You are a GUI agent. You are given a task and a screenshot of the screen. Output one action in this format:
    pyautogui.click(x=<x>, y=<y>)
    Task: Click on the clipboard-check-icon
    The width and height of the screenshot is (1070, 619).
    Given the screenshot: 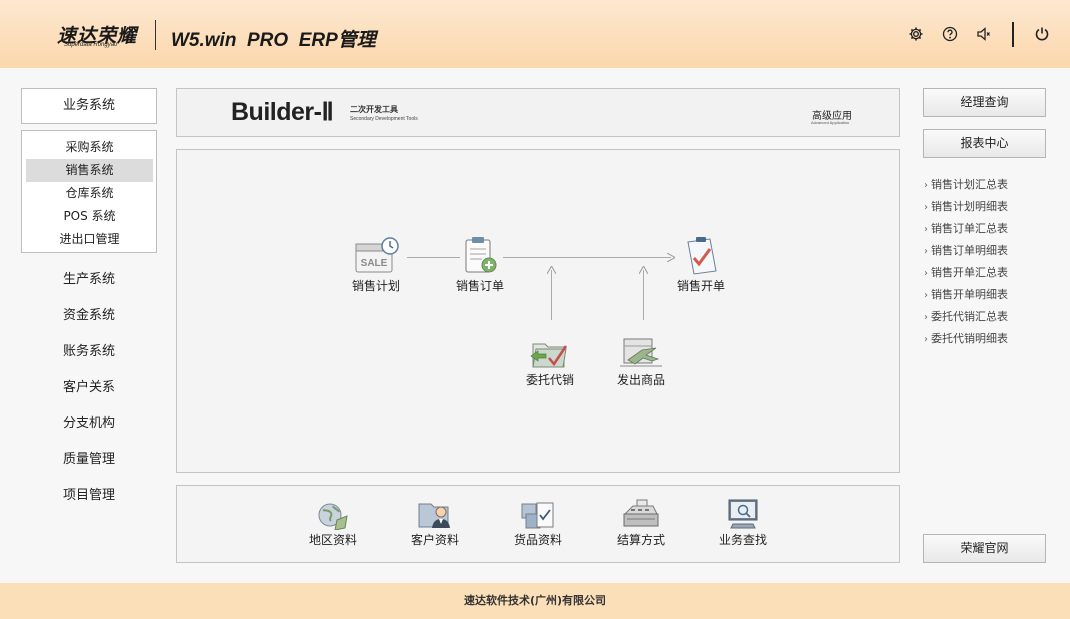 What is the action you would take?
    pyautogui.click(x=702, y=256)
    